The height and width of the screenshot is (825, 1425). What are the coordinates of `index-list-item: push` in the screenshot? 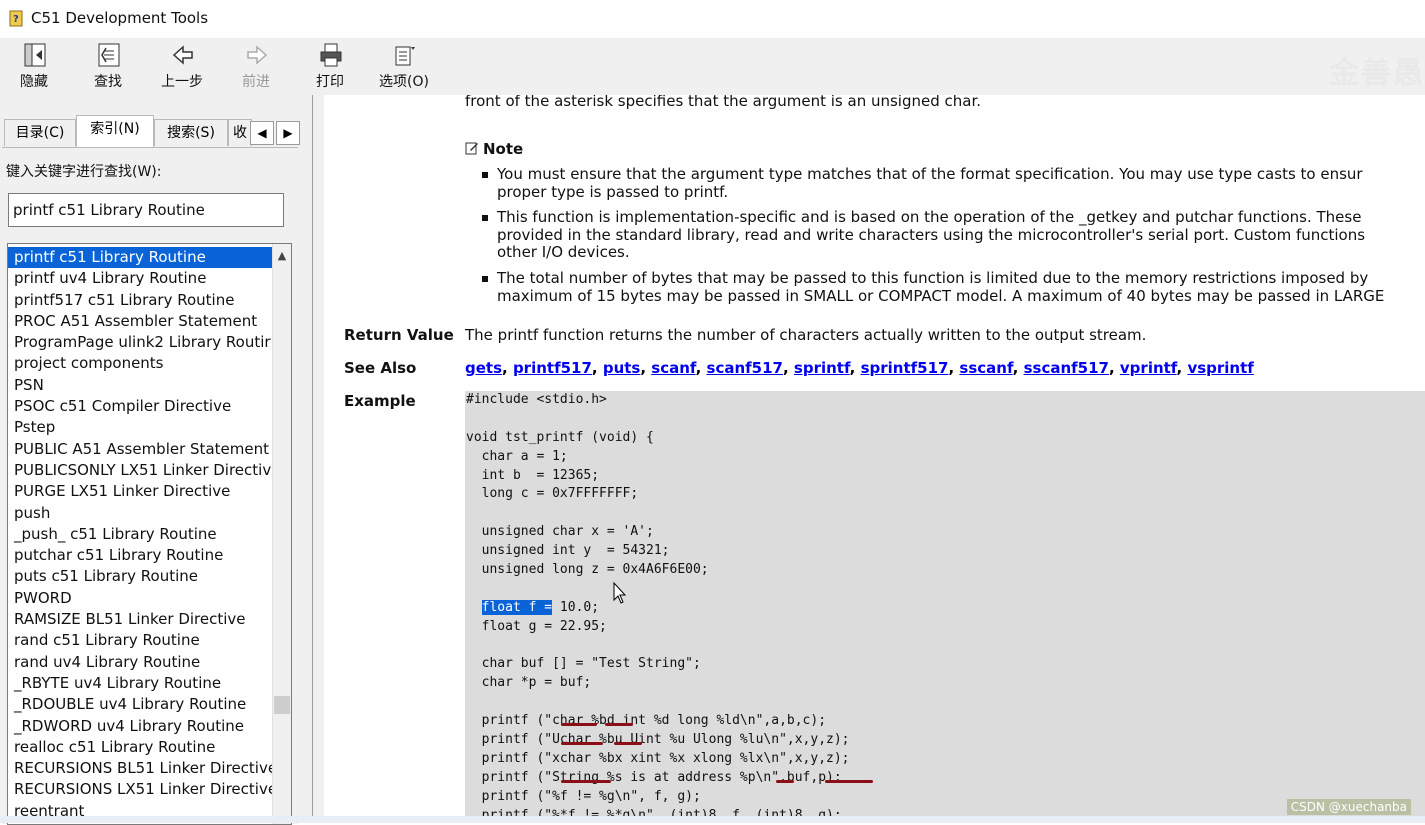 It's located at (140, 513).